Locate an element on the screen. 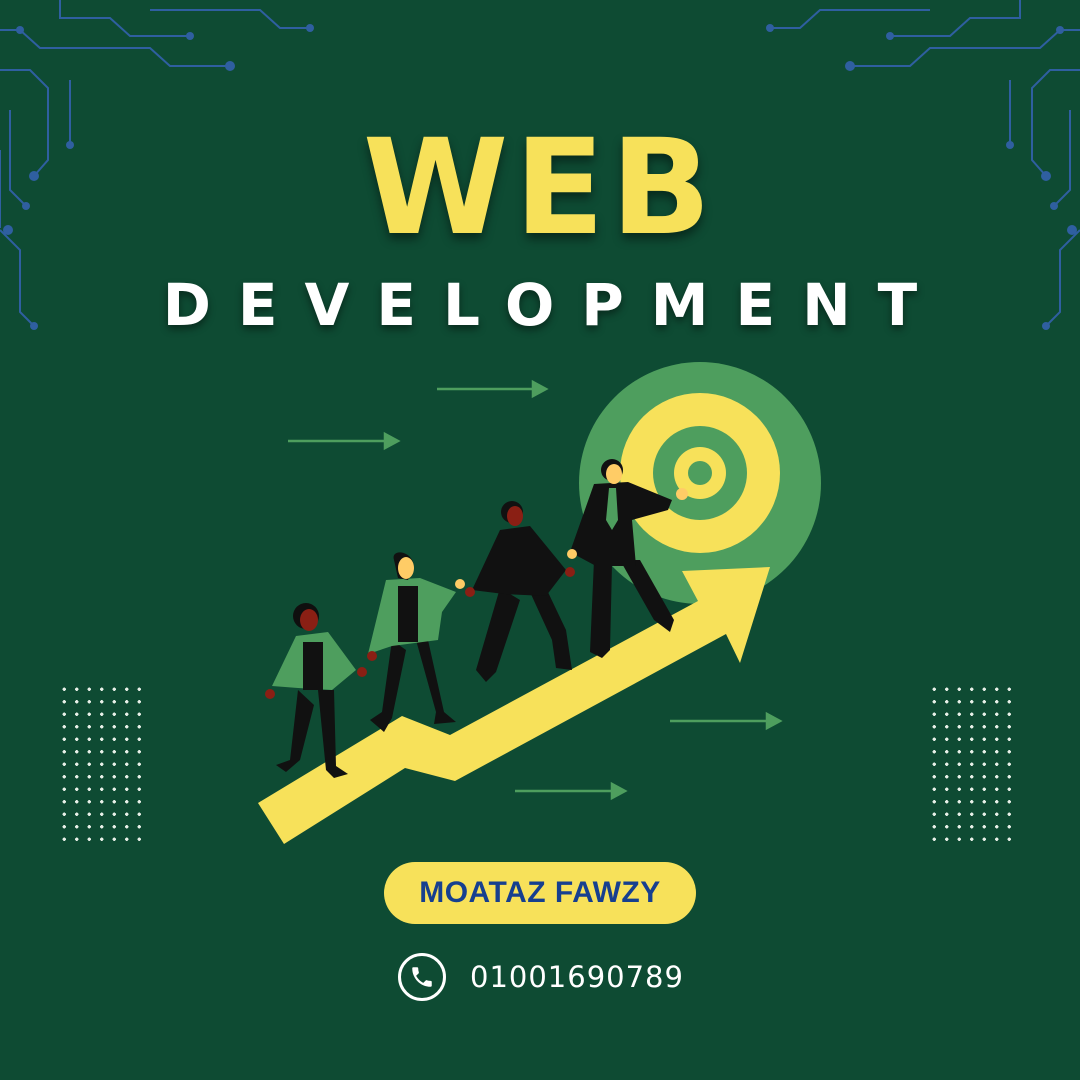 Image resolution: width=1080 pixels, height=1080 pixels. contact-row: 01001690789 is located at coordinates (541, 977).